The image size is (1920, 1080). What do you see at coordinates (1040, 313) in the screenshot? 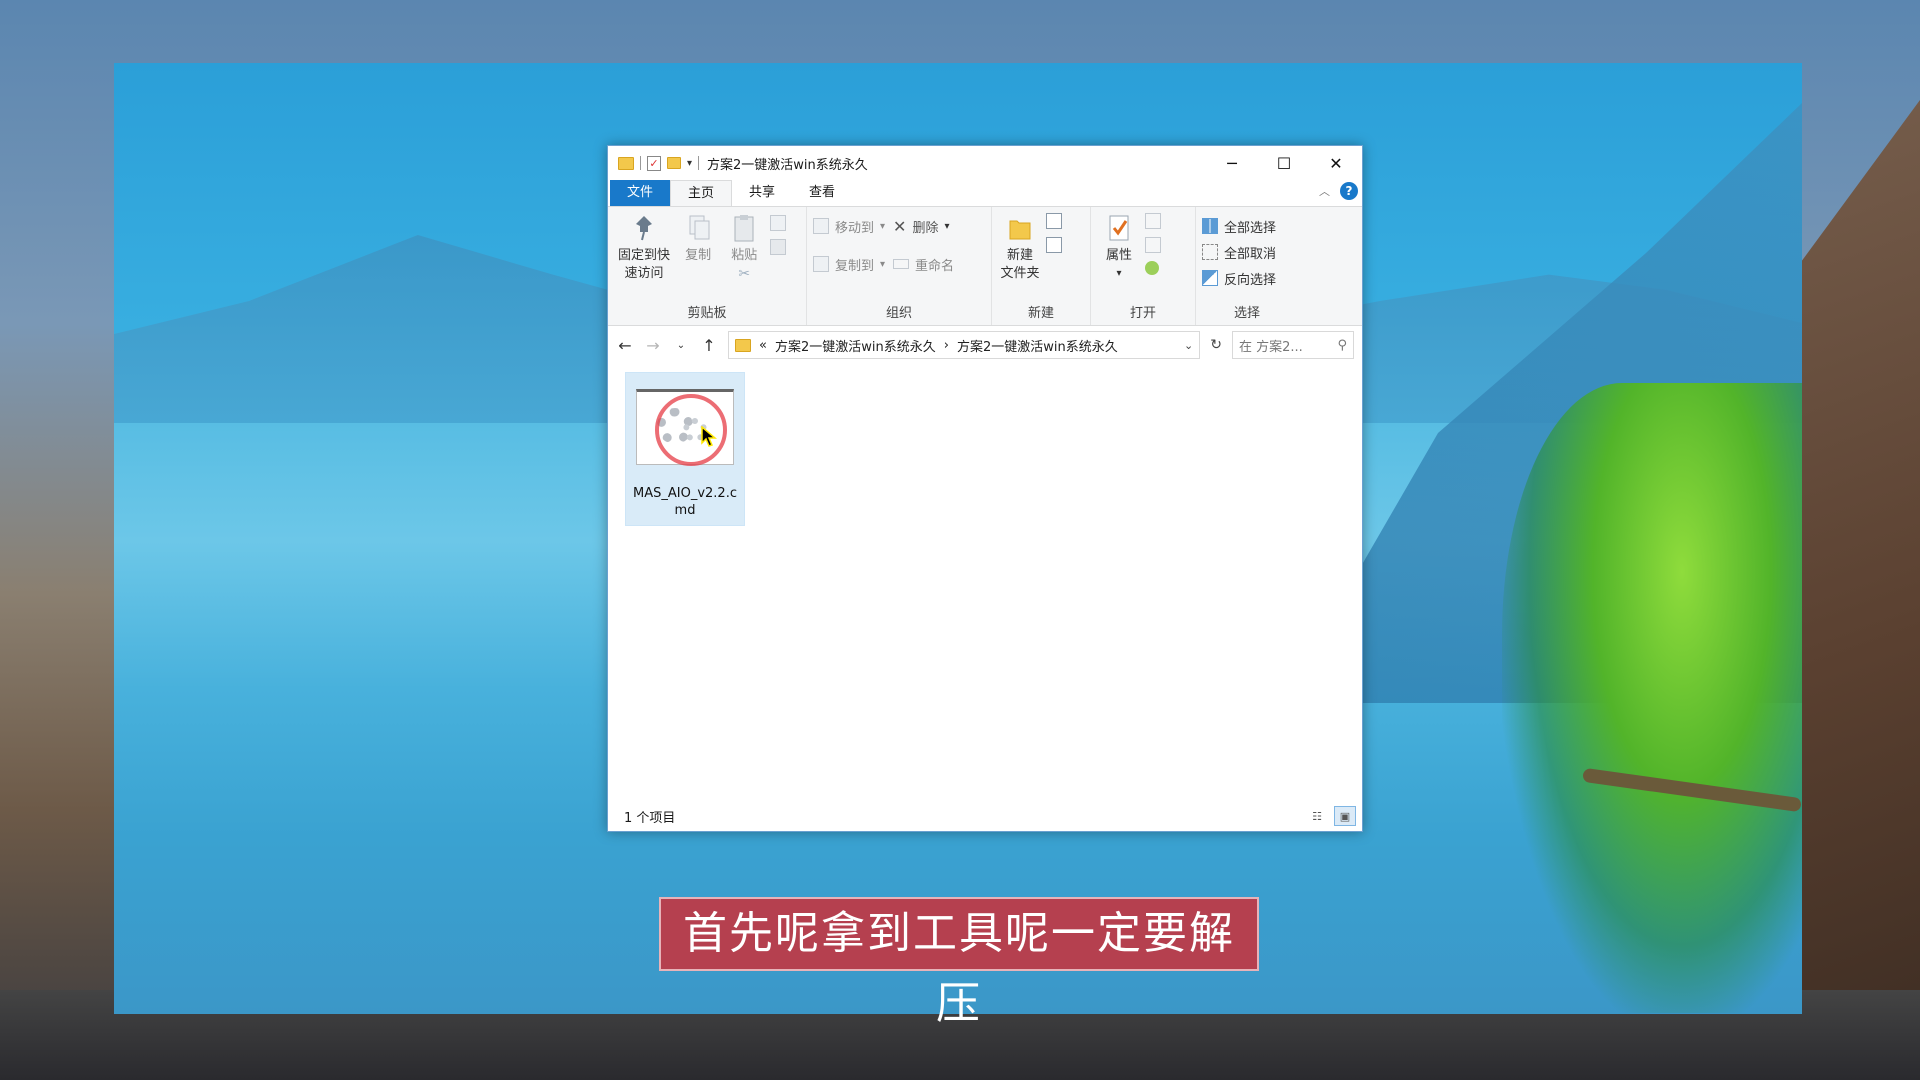
I see `new-group-label: 新建` at bounding box center [1040, 313].